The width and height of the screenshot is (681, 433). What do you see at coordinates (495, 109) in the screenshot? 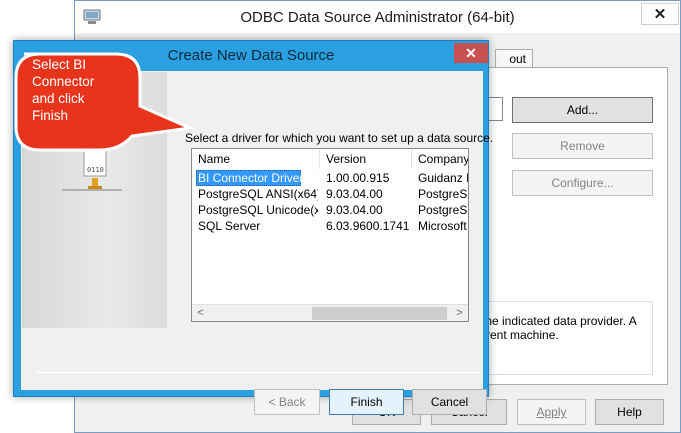
I see `data-source-list` at bounding box center [495, 109].